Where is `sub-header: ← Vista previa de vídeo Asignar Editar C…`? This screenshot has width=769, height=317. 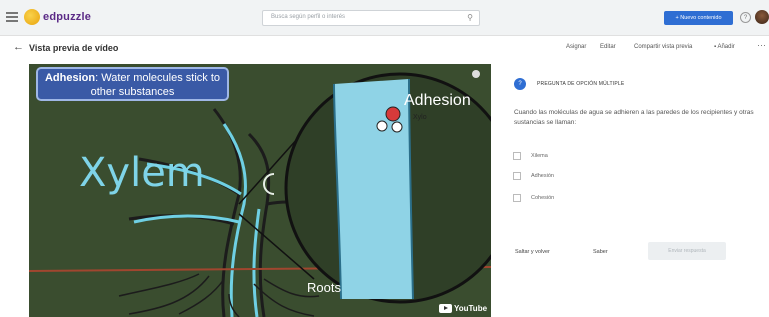
sub-header: ← Vista previa de vídeo Asignar Editar C… is located at coordinates (384, 48).